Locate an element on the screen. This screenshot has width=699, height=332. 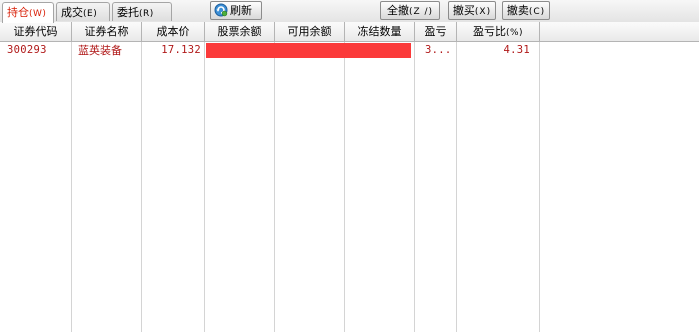
tab-orders-shortcut: (R) is located at coordinates (146, 14).